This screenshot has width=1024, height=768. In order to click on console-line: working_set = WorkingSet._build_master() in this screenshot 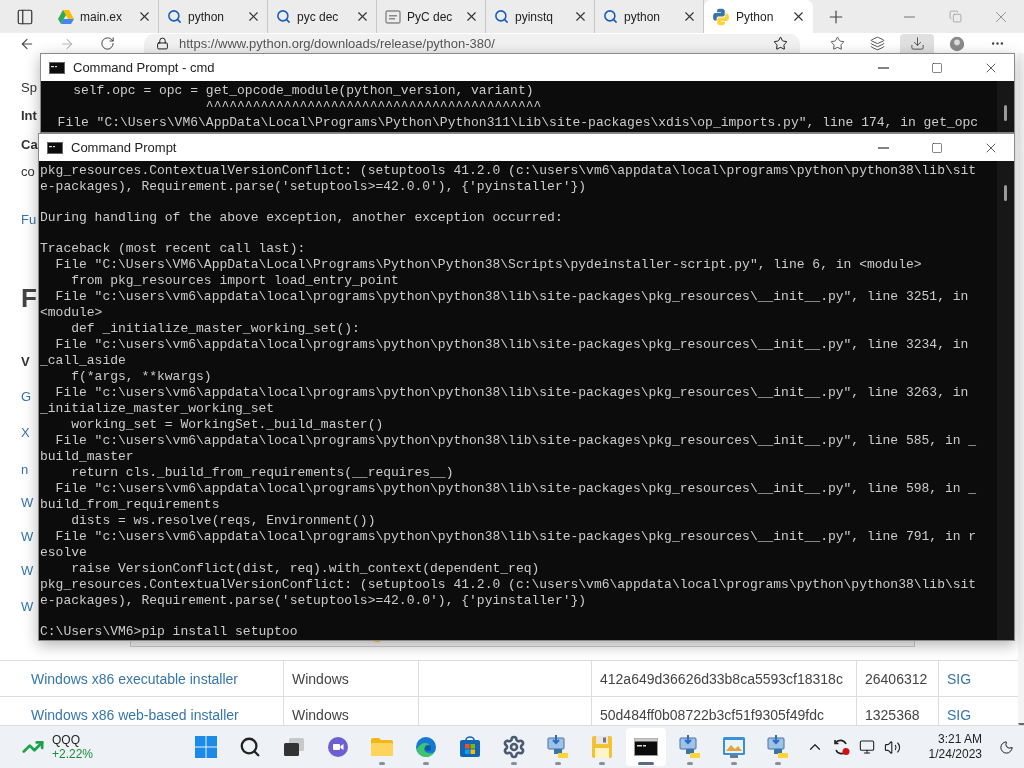, I will do `click(227, 425)`.